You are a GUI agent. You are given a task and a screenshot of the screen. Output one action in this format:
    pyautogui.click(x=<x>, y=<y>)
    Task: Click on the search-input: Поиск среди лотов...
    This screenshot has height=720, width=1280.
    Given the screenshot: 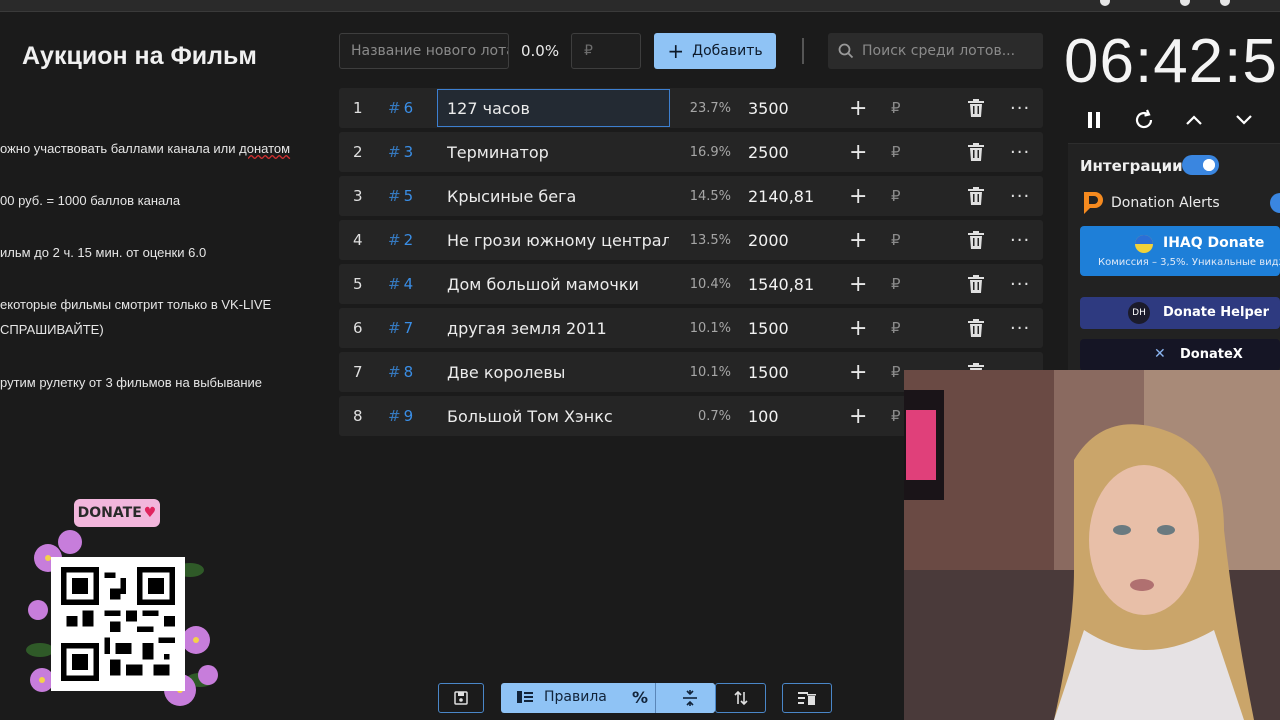 What is the action you would take?
    pyautogui.click(x=935, y=51)
    